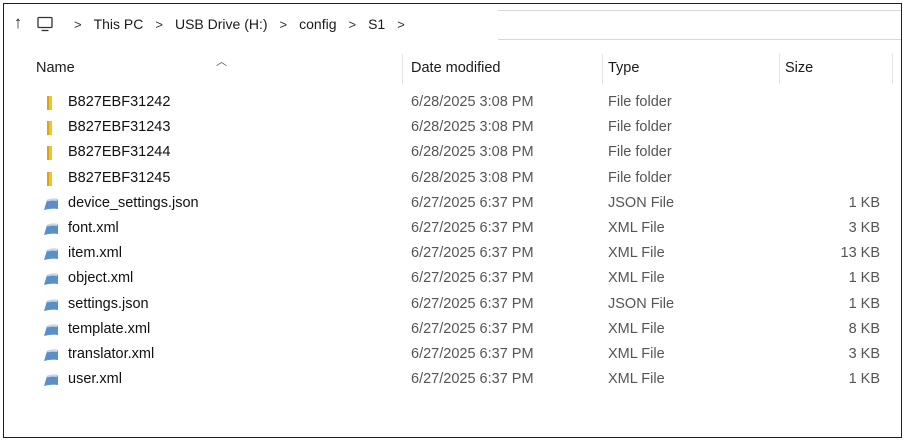 This screenshot has width=905, height=441. I want to click on list-item: user.xml 6/27/2025 6:37 PM XML File 1 KB, so click(452, 380).